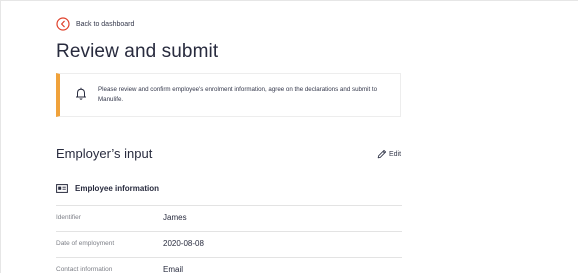 The width and height of the screenshot is (578, 274). What do you see at coordinates (63, 24) in the screenshot?
I see `chevron-left-circle-icon` at bounding box center [63, 24].